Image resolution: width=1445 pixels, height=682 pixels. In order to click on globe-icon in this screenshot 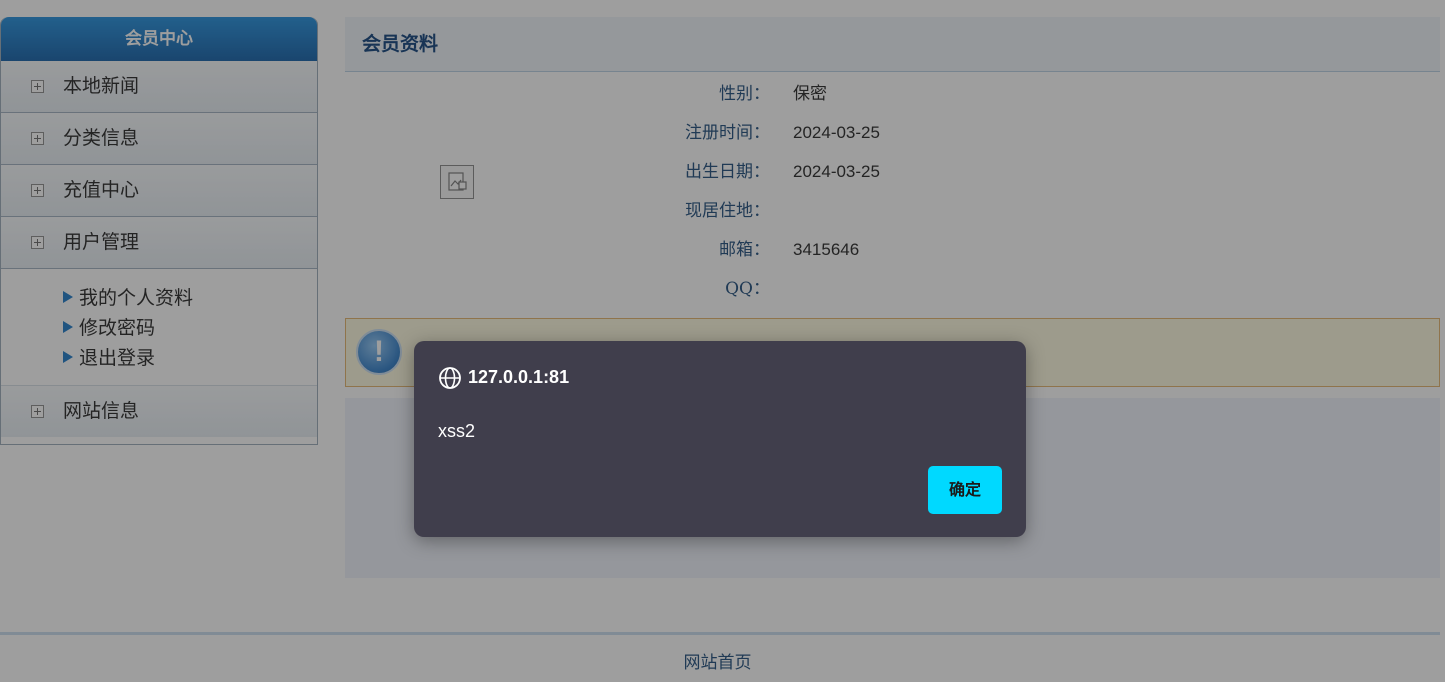, I will do `click(450, 378)`.